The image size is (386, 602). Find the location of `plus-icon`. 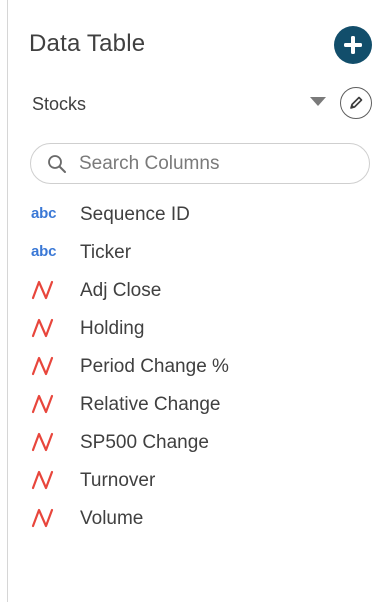

plus-icon is located at coordinates (353, 45).